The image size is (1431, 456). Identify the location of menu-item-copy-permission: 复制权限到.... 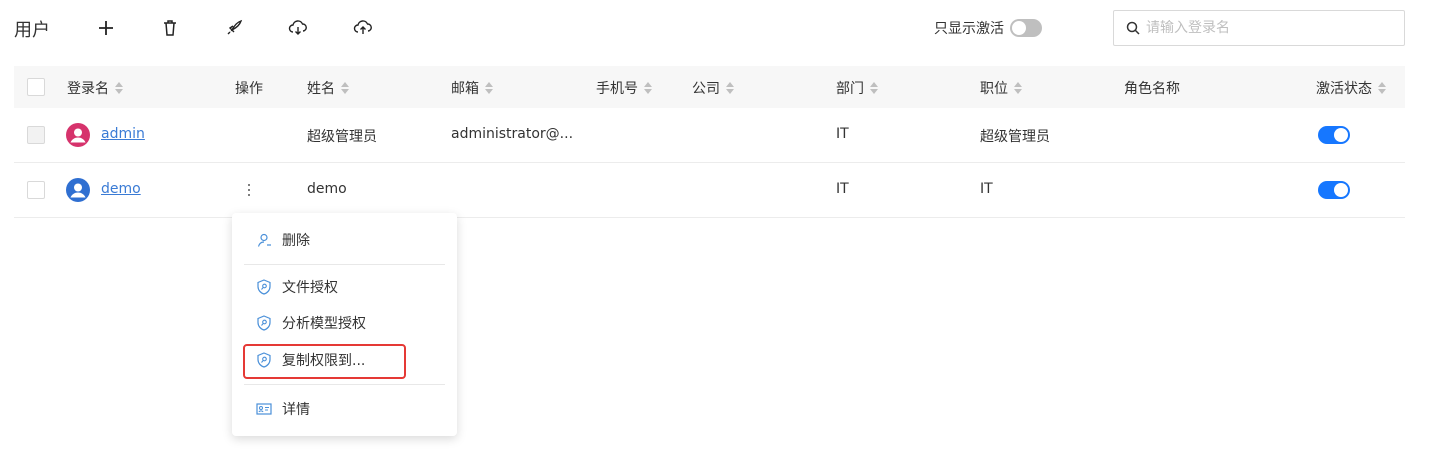
(344, 360).